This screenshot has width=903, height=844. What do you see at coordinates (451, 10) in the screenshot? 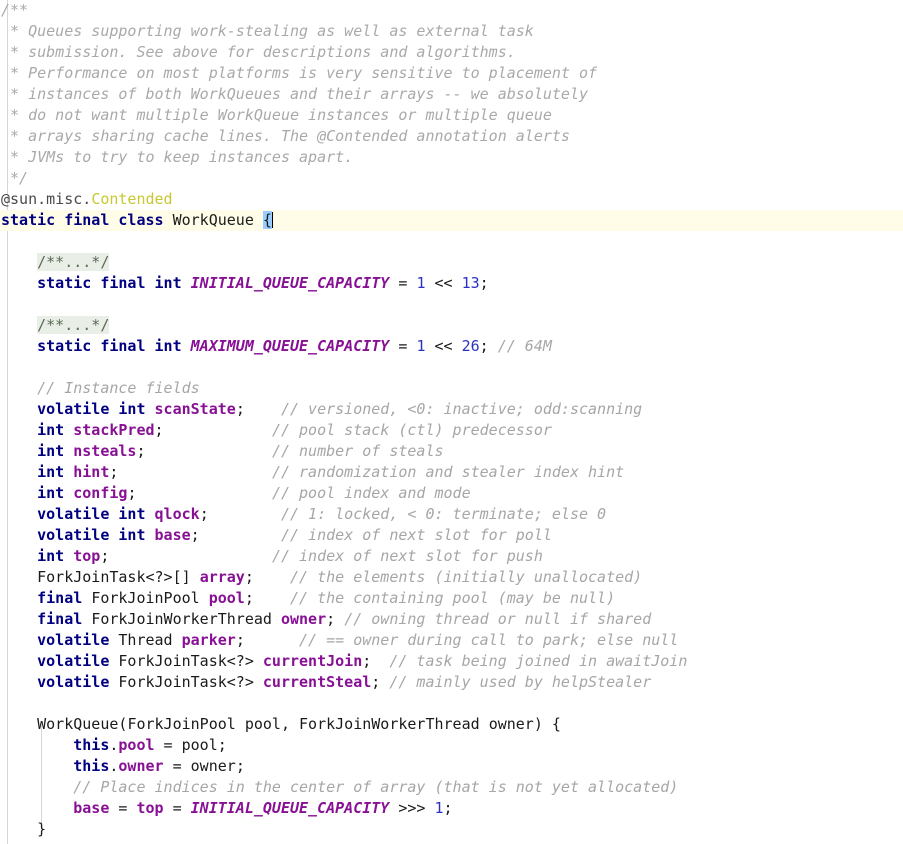
I see `code-line: /**` at bounding box center [451, 10].